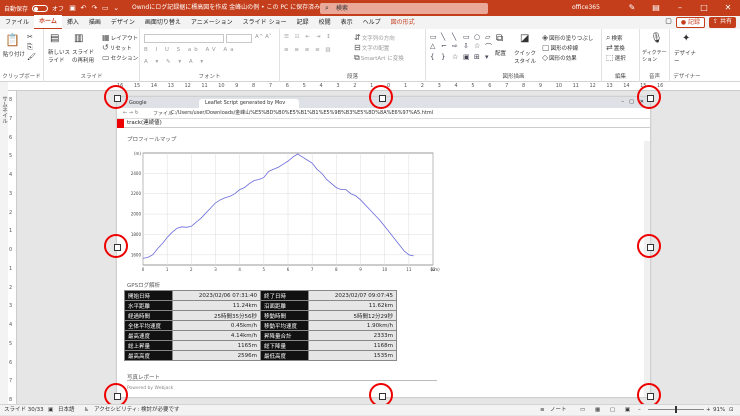 The width and height of the screenshot is (740, 416). I want to click on tab-draw: 描画, so click(95, 22).